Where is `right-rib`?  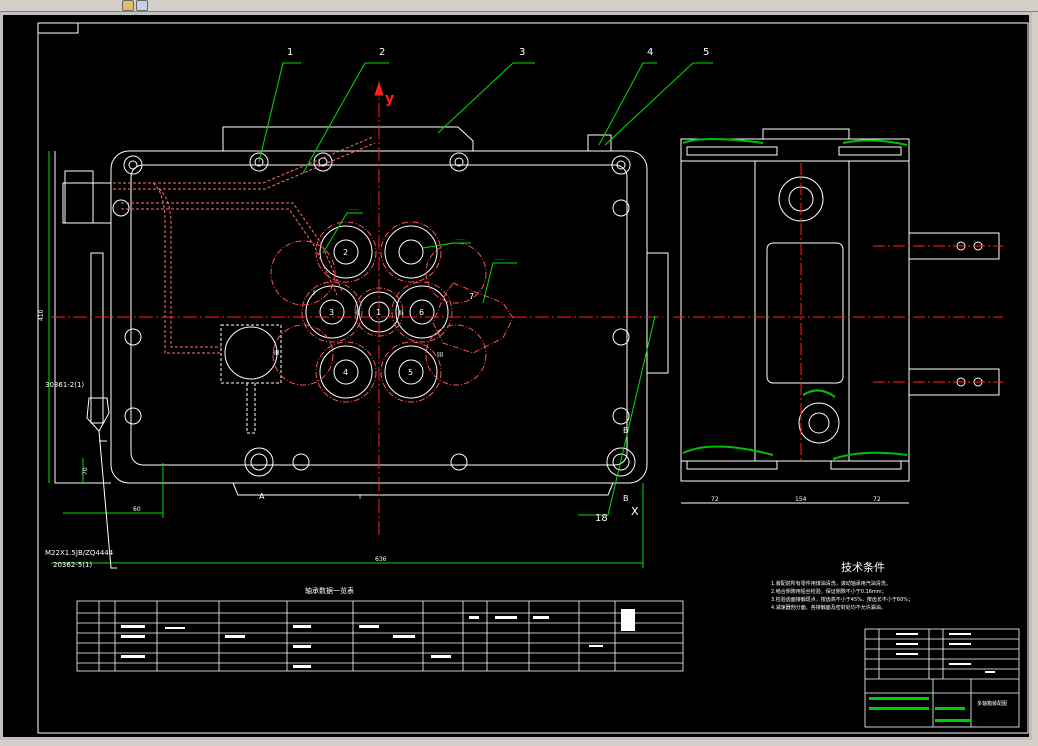
right-rib is located at coordinates (658, 313).